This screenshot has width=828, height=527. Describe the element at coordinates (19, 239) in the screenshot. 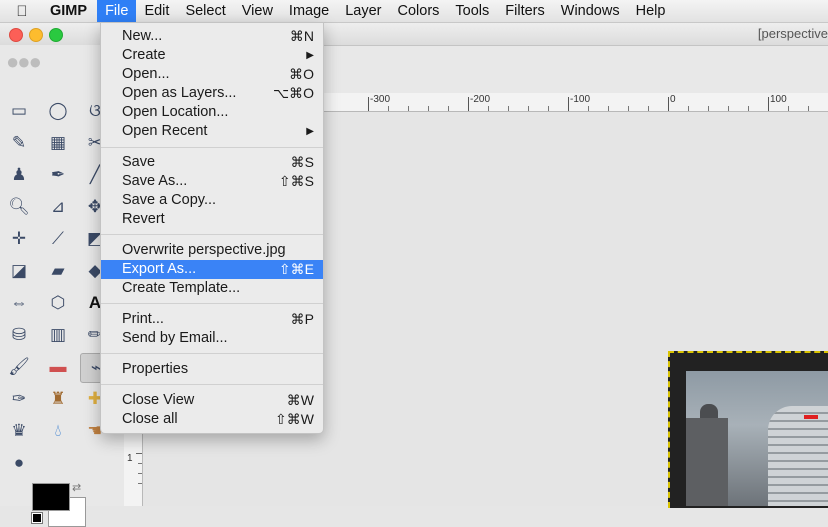

I see `align-icon: ✛` at that location.